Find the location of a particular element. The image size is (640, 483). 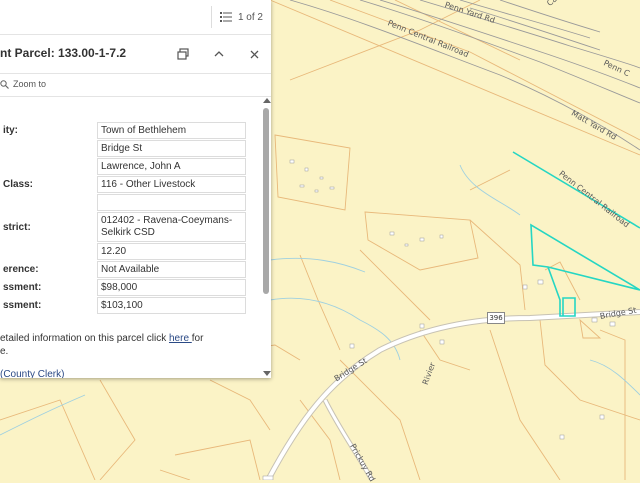

zoom-to-button: Zoom to is located at coordinates (23, 84).